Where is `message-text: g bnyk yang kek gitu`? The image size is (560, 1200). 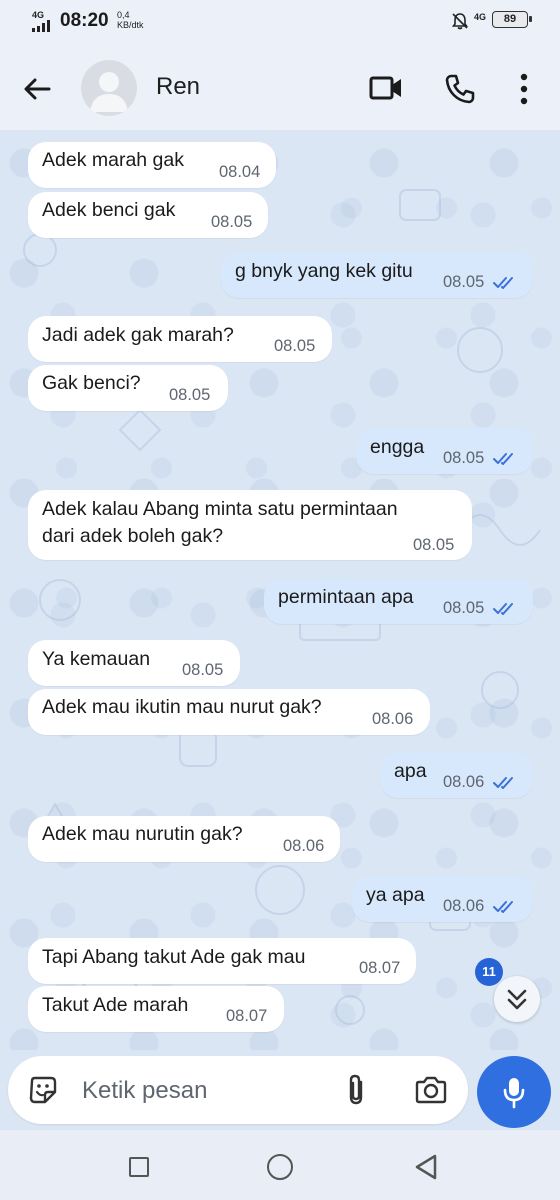 message-text: g bnyk yang kek gitu is located at coordinates (324, 271).